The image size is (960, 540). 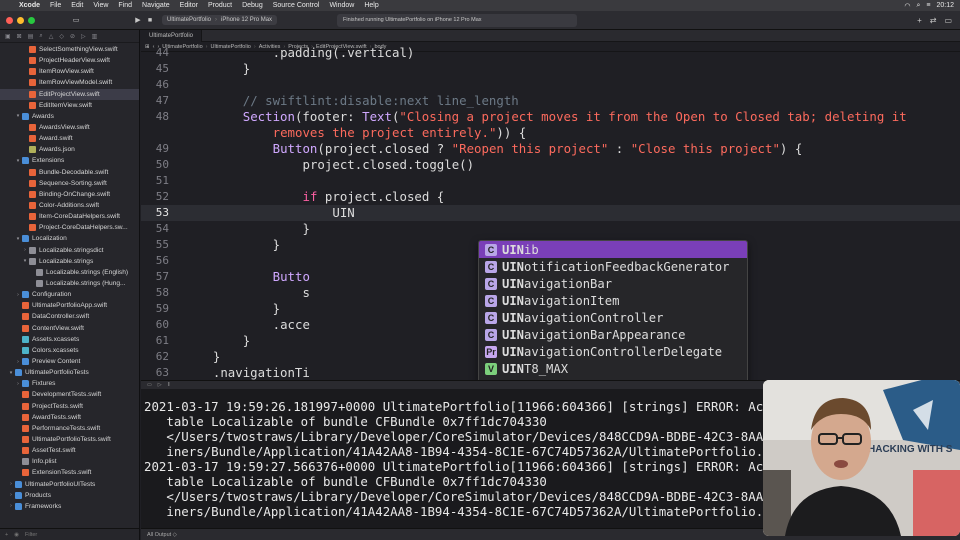 I want to click on file-tree-item: AwardTests.swift, so click(x=69, y=417).